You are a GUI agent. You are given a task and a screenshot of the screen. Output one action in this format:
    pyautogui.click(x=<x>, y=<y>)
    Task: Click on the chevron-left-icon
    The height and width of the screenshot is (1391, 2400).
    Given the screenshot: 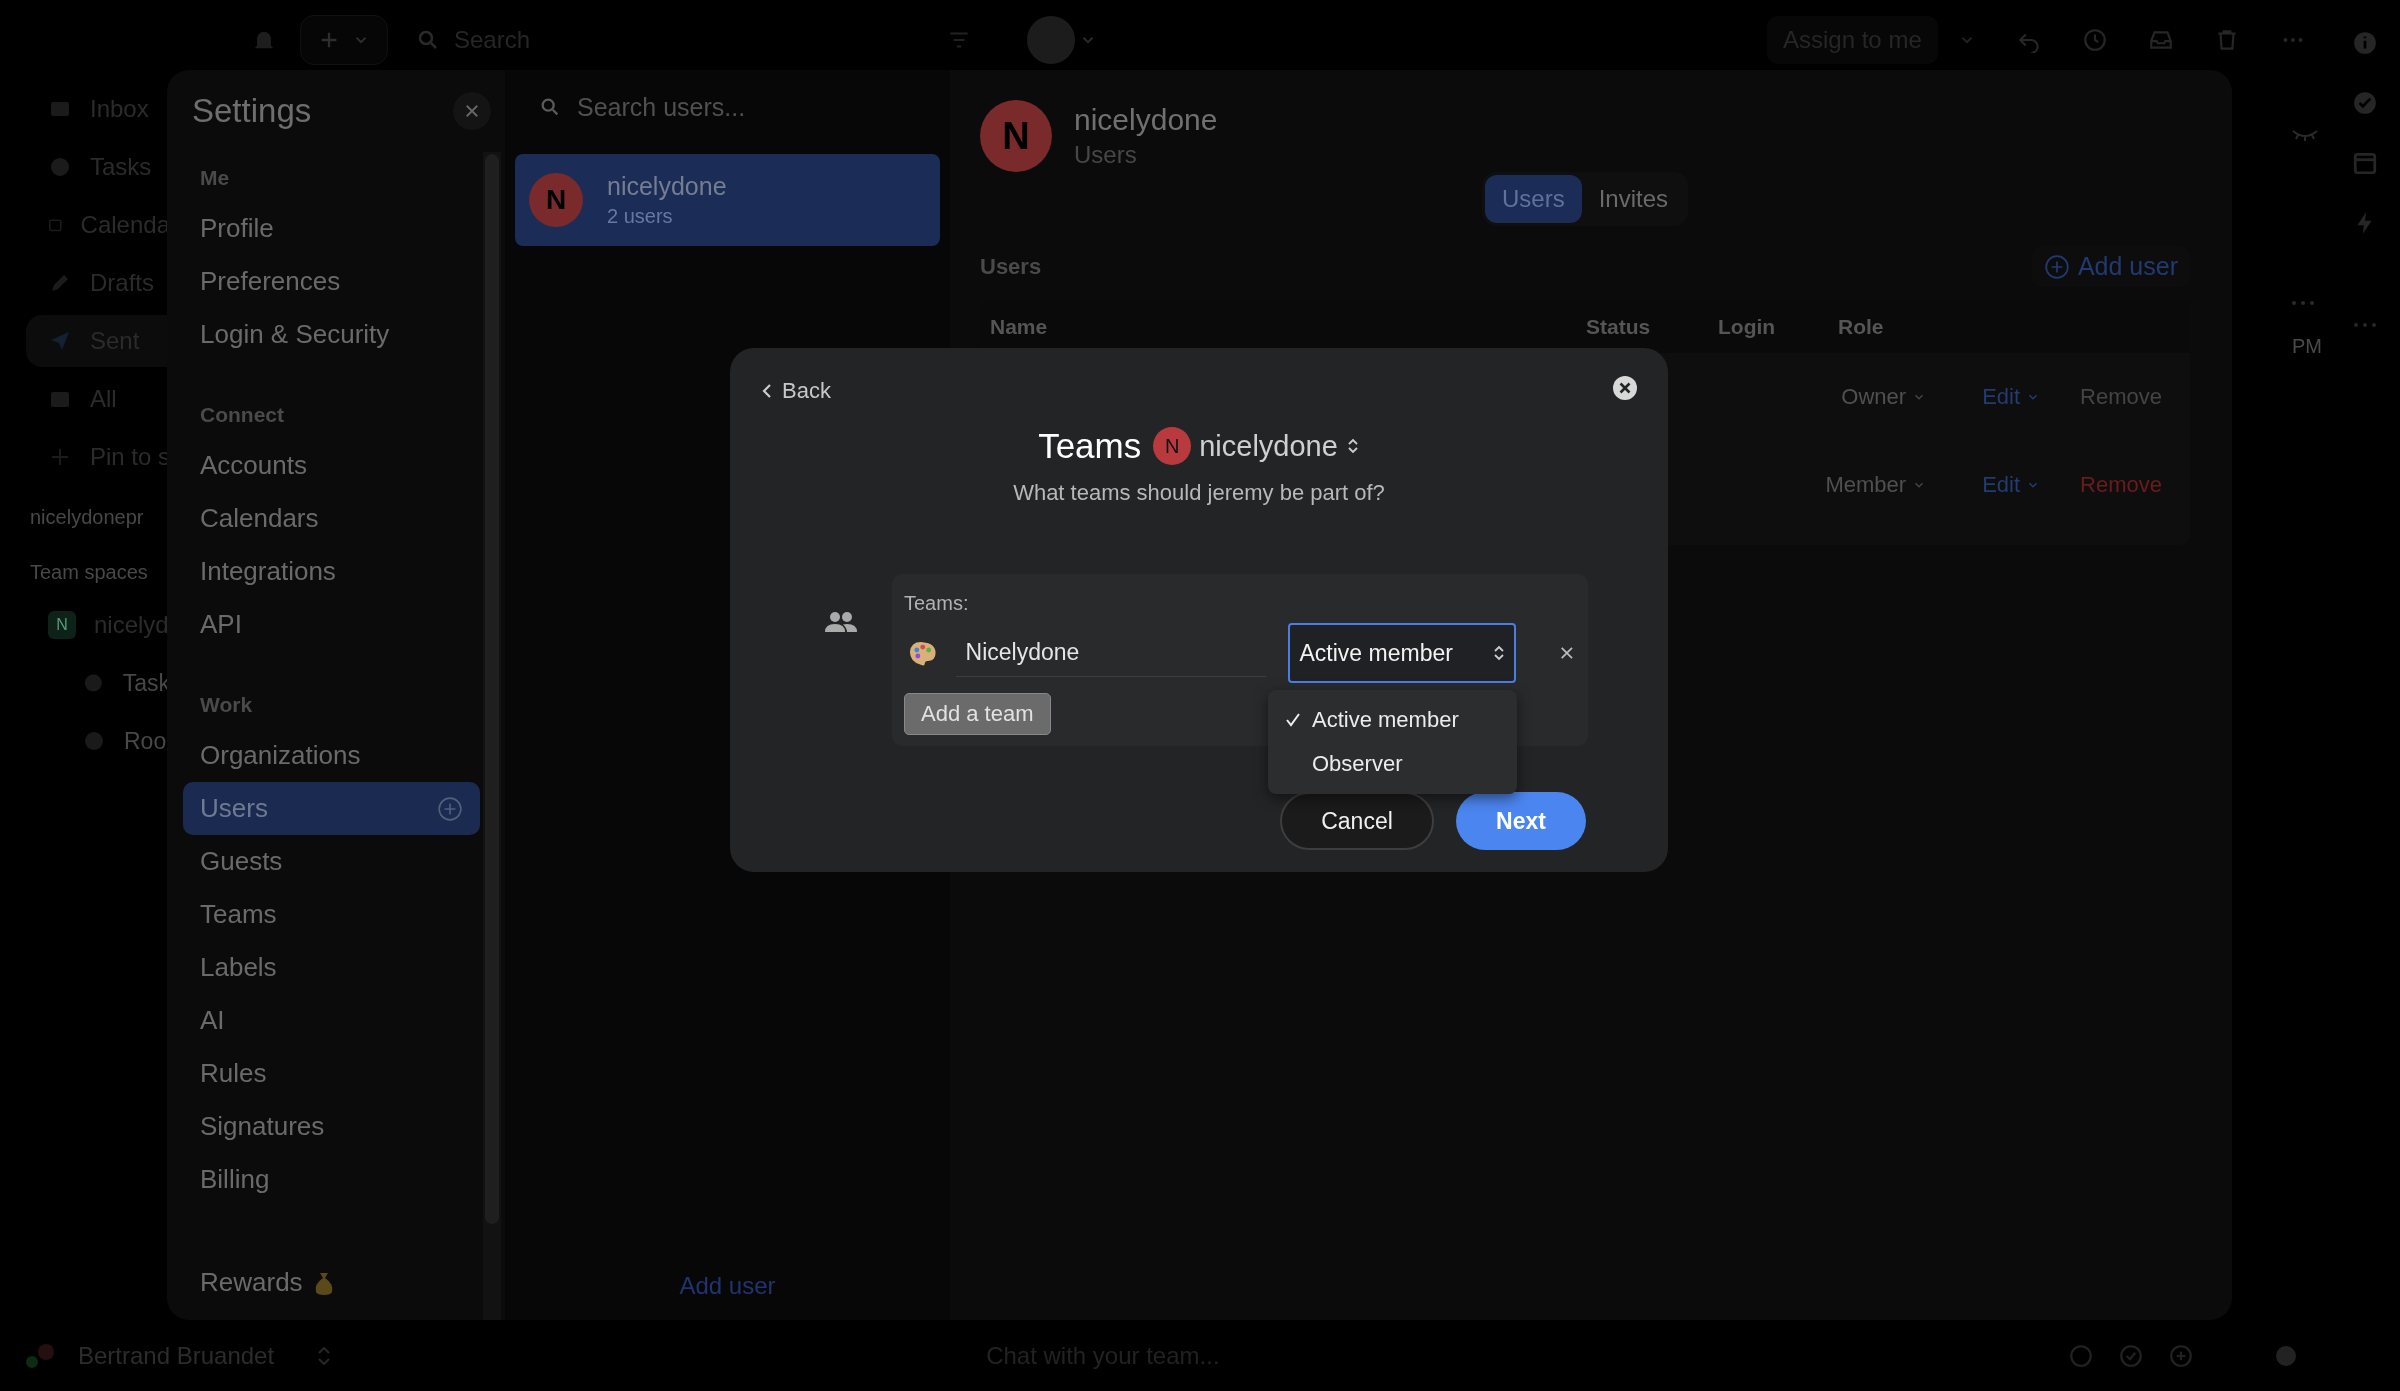 What is the action you would take?
    pyautogui.click(x=767, y=391)
    